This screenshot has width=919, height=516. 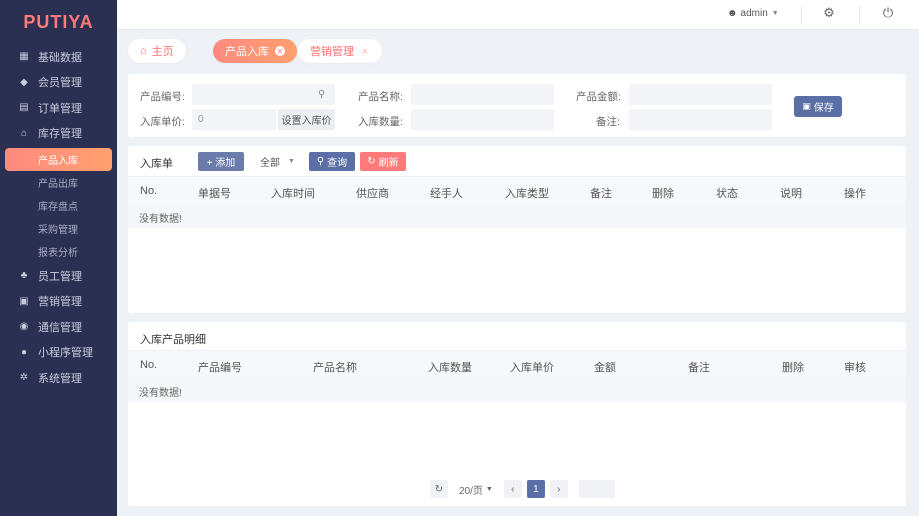 I want to click on sidebar-subitem-reports: 报表分析, so click(x=58, y=251).